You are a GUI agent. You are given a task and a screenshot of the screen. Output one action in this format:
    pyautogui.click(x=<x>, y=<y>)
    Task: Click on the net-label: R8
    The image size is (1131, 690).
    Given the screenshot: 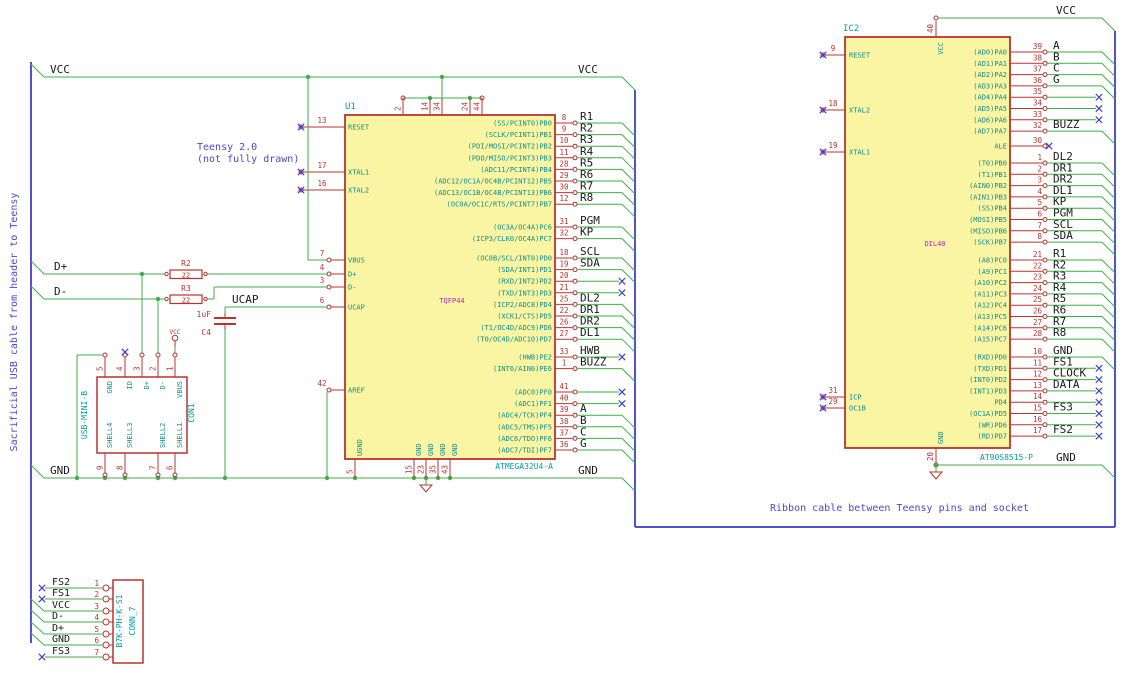 What is the action you would take?
    pyautogui.click(x=586, y=197)
    